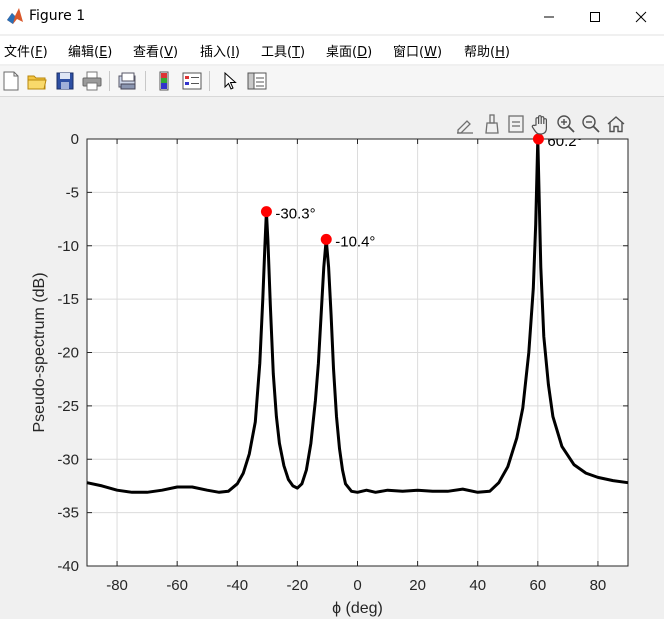 This screenshot has width=664, height=619. I want to click on x-tick-label: -40, so click(237, 585).